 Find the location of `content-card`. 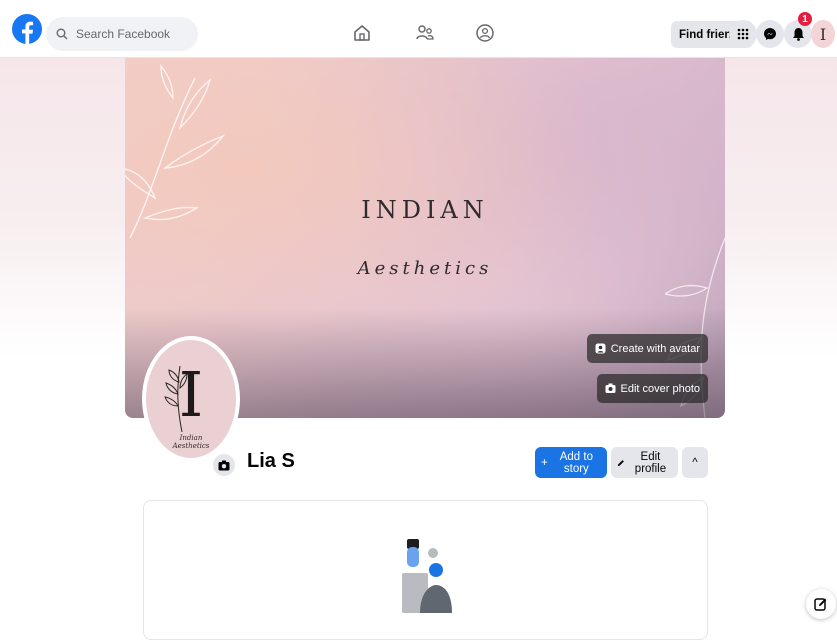

content-card is located at coordinates (425, 570).